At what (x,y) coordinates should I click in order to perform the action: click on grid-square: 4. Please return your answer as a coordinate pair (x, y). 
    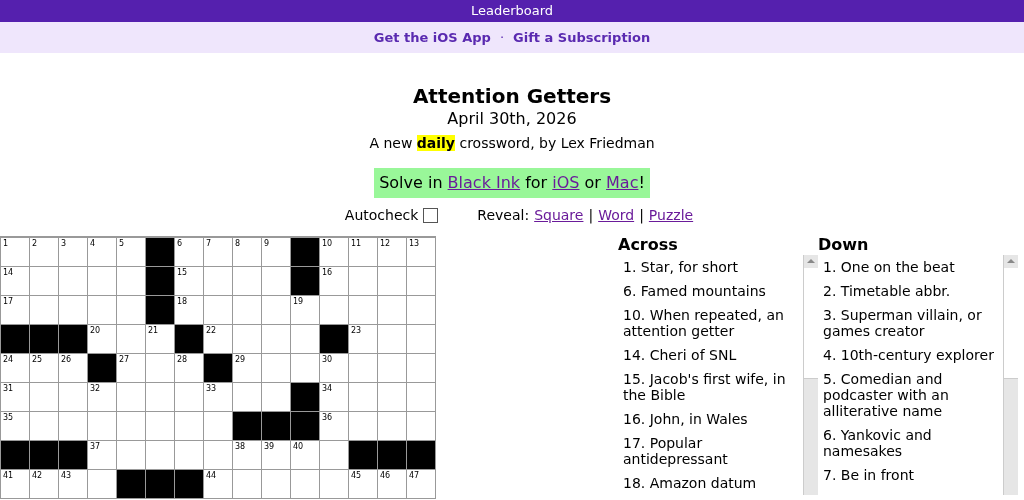
    Looking at the image, I should click on (102, 252).